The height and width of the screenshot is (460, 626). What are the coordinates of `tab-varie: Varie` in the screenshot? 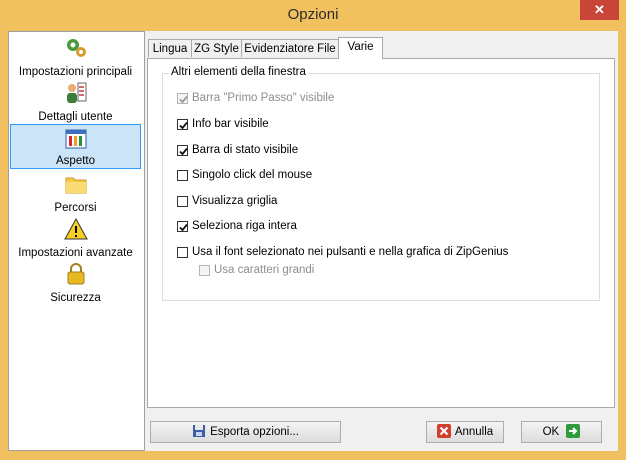 It's located at (360, 48).